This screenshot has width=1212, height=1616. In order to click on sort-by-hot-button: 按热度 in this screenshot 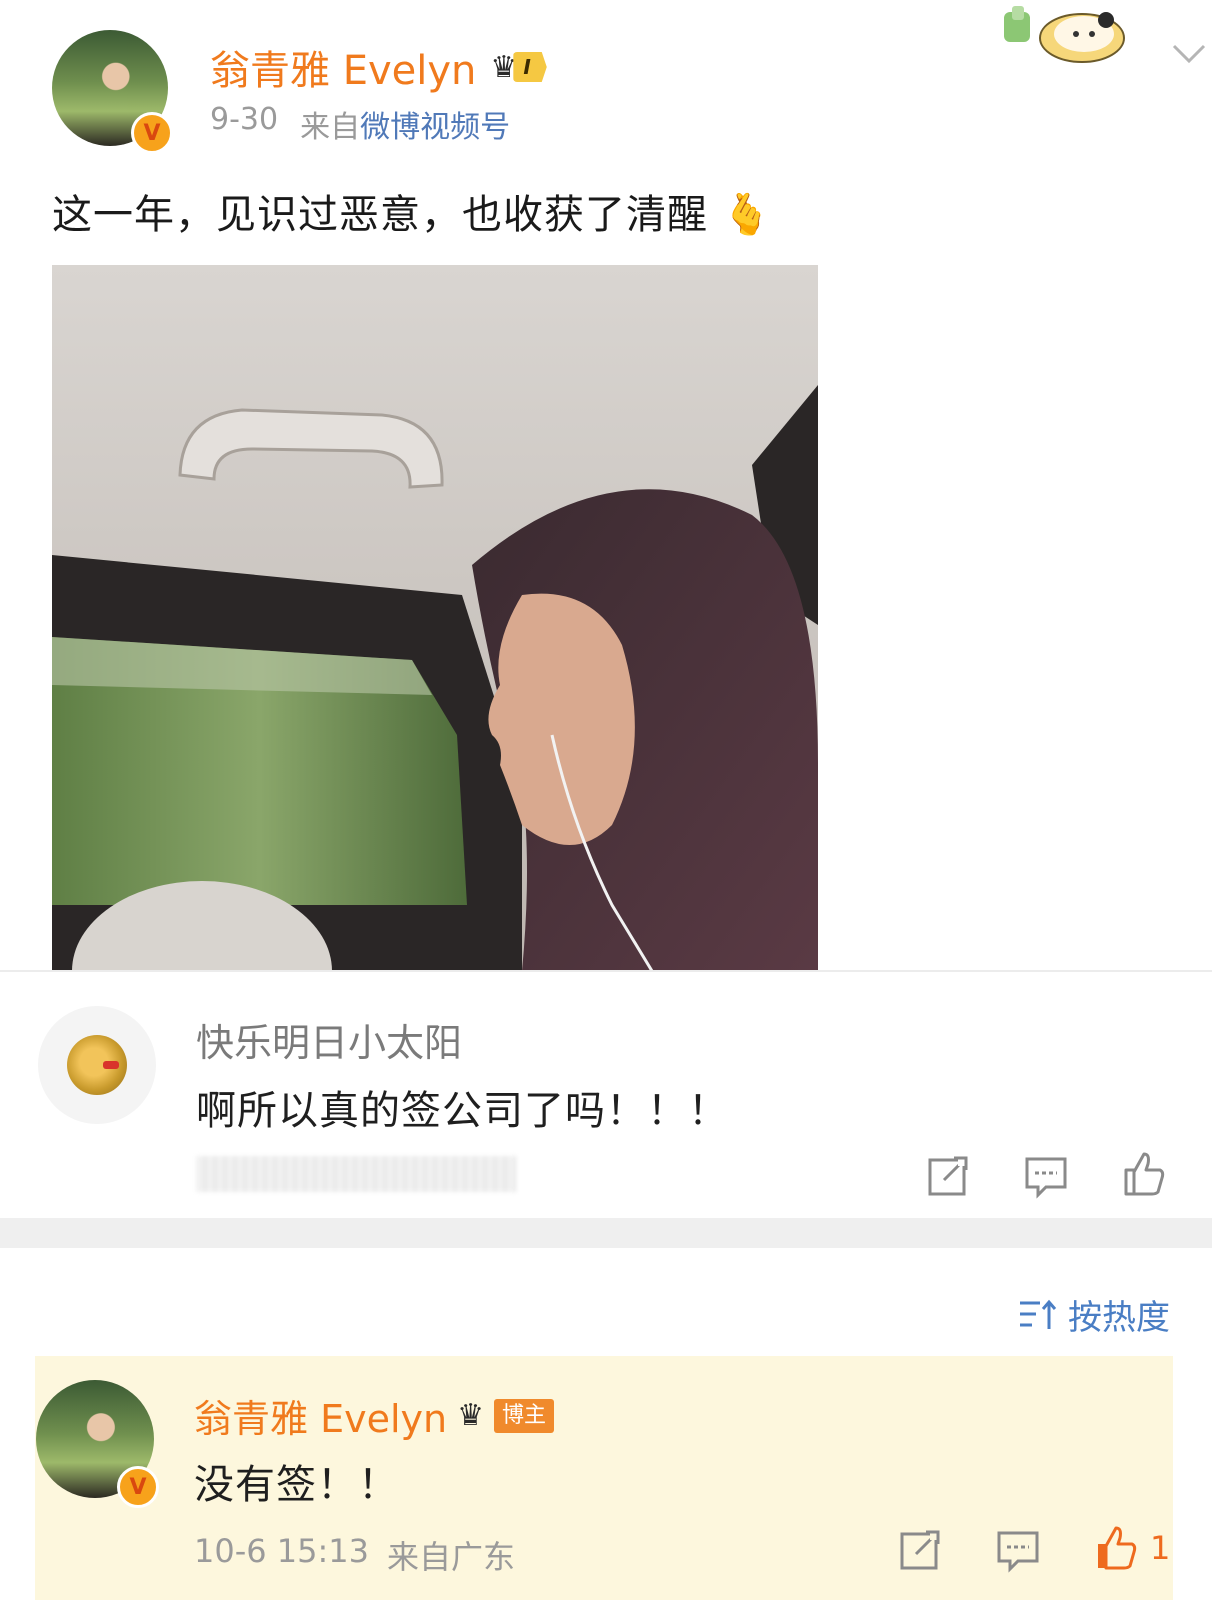, I will do `click(1094, 1314)`.